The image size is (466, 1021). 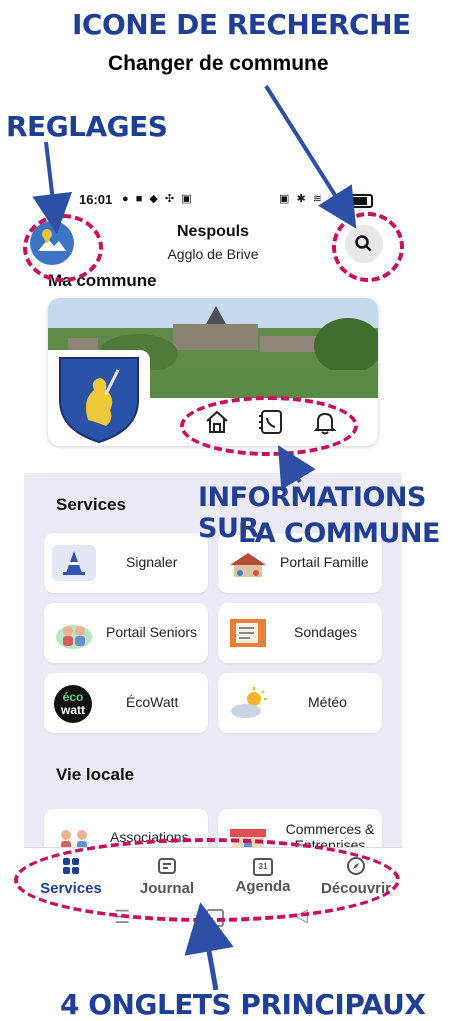 I want to click on services-title: Services, so click(x=91, y=504).